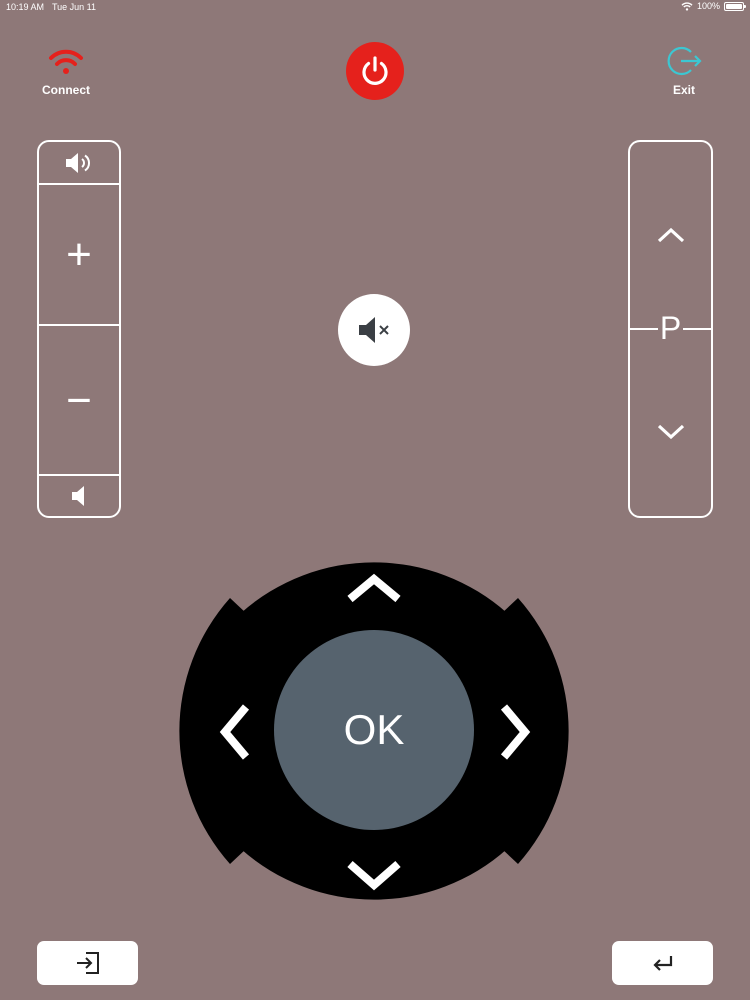 The width and height of the screenshot is (750, 1000). I want to click on return-icon, so click(662, 963).